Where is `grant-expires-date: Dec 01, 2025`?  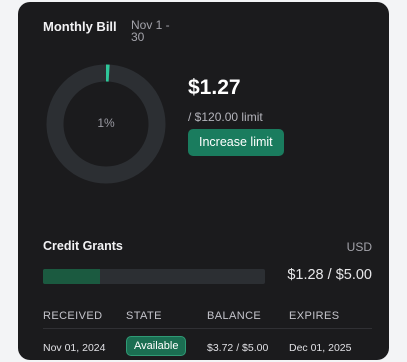
grant-expires-date: Dec 01, 2025 is located at coordinates (320, 348).